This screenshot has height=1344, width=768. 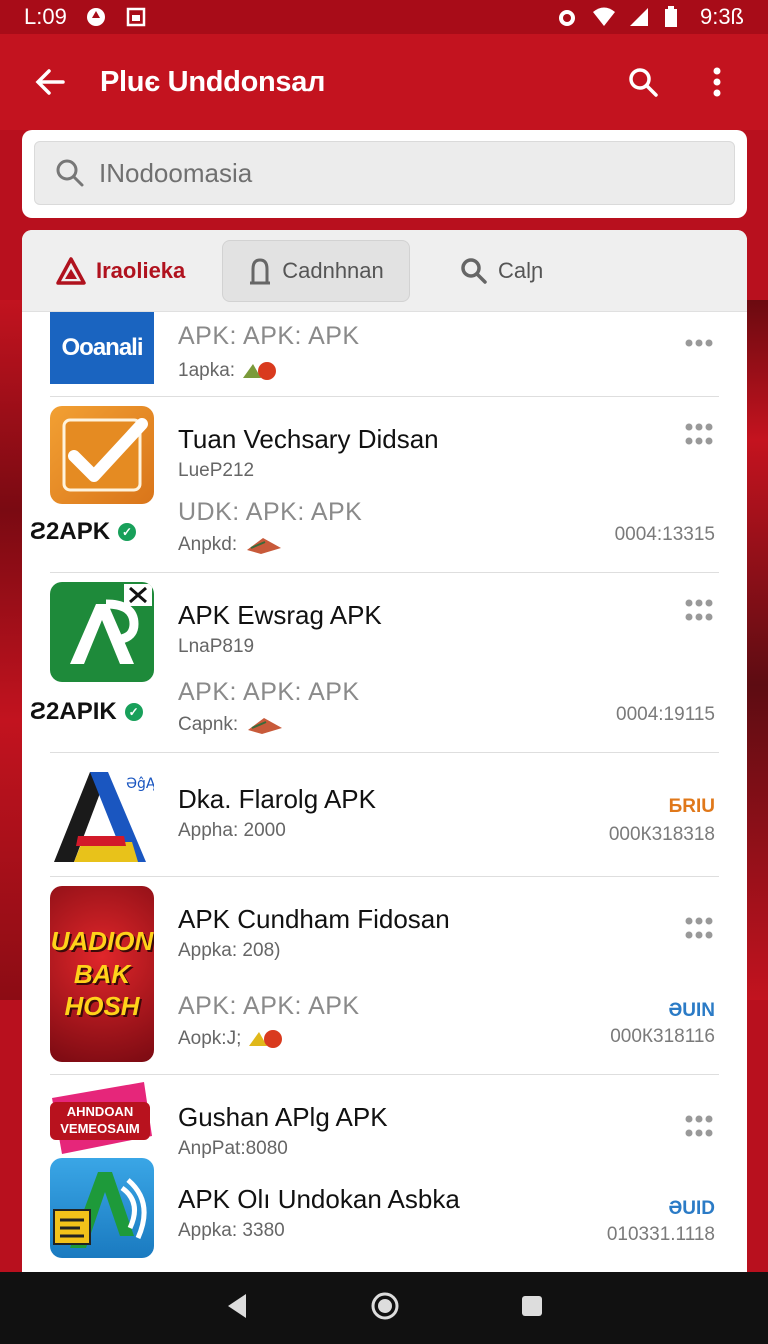 I want to click on source-tag: Ƨ2APK ✓, so click(x=83, y=532).